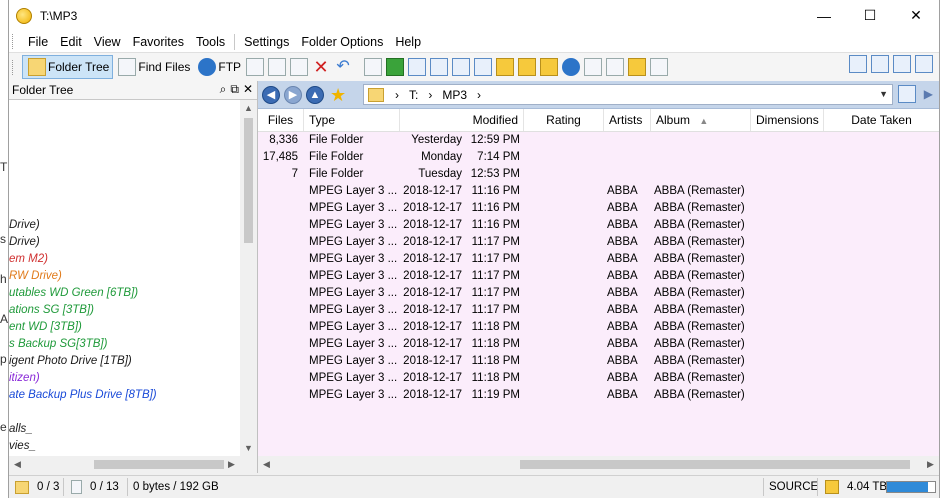  Describe the element at coordinates (218, 67) in the screenshot. I see `ftp-button: FTP` at that location.